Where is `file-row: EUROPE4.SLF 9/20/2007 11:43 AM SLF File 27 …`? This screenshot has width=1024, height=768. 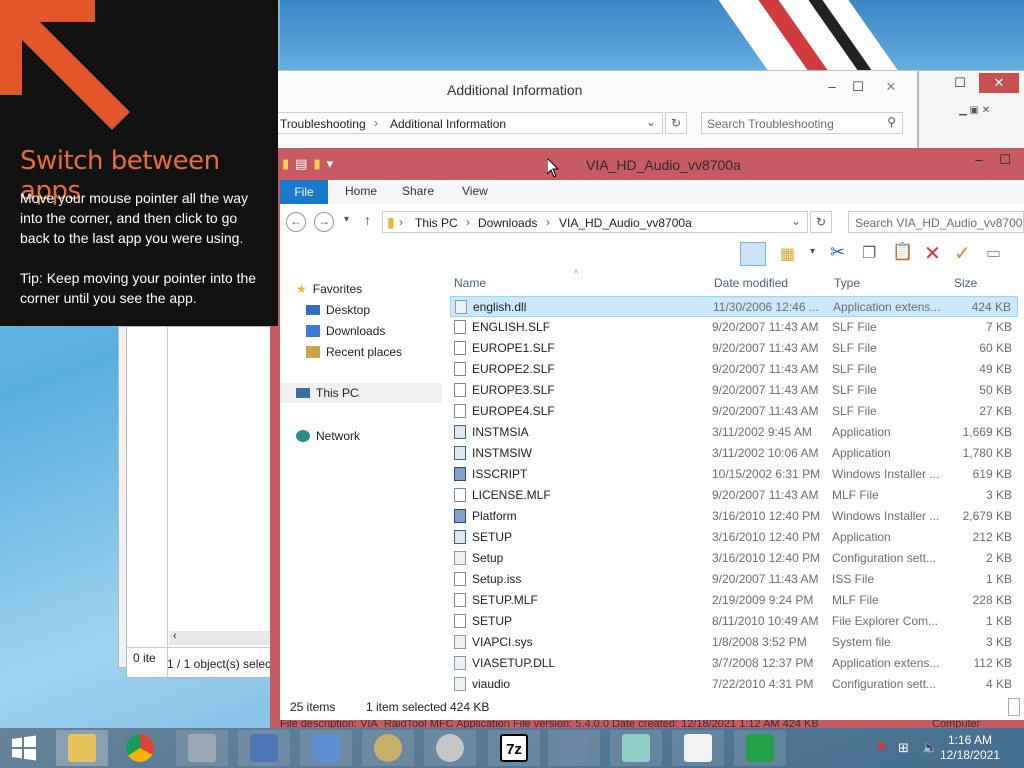 file-row: EUROPE4.SLF 9/20/2007 11:43 AM SLF File 27 … is located at coordinates (734, 411).